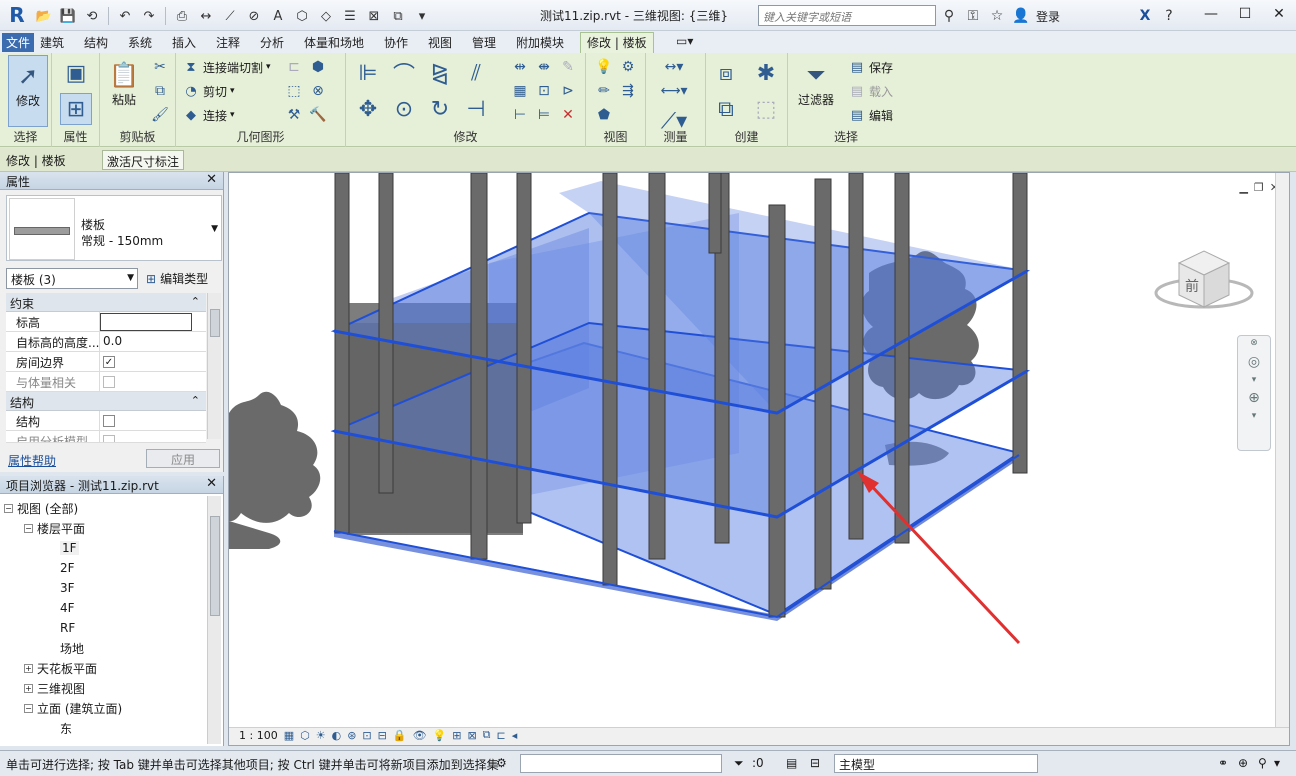 This screenshot has width=1296, height=776. I want to click on text-icon: A, so click(278, 16).